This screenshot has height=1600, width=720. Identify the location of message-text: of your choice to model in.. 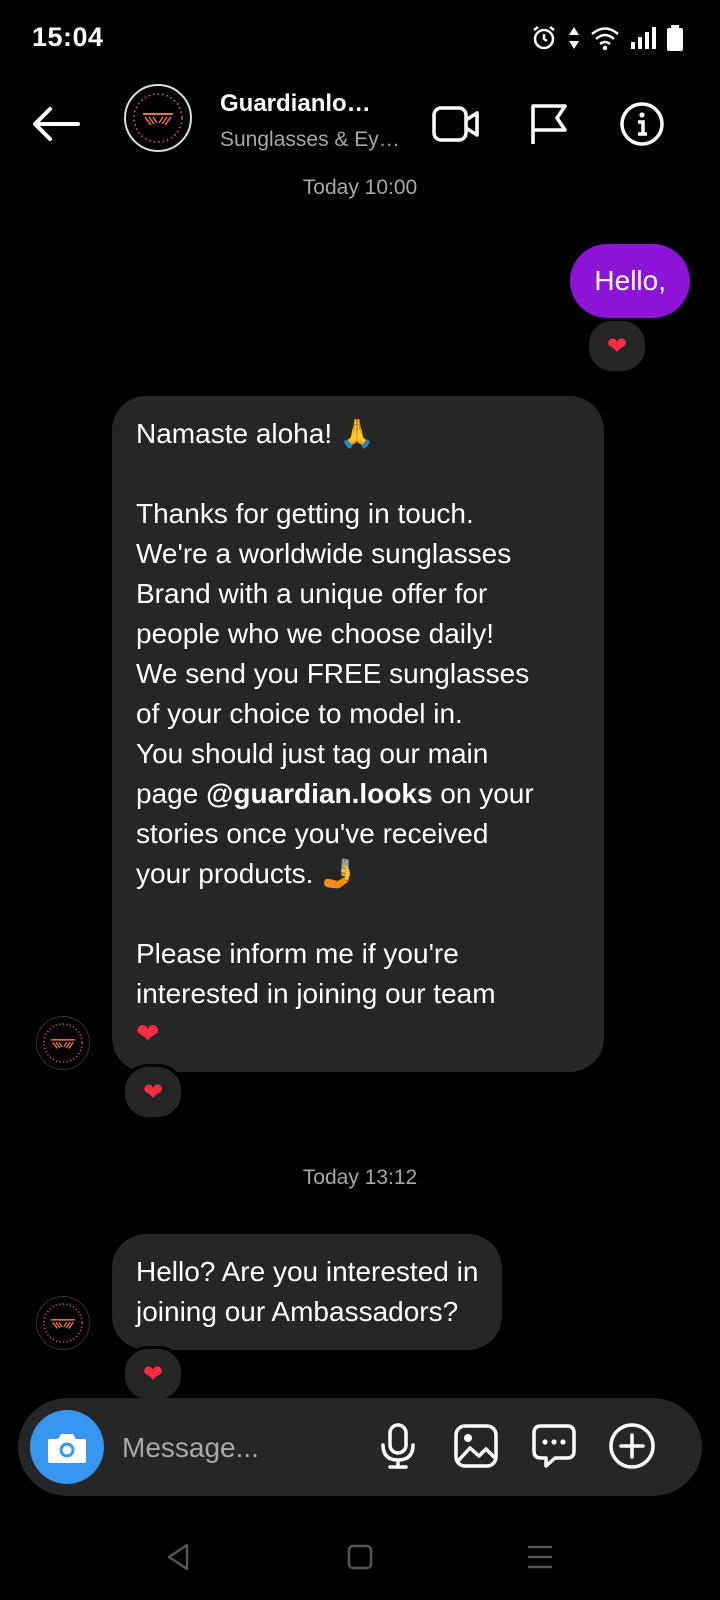
(299, 713).